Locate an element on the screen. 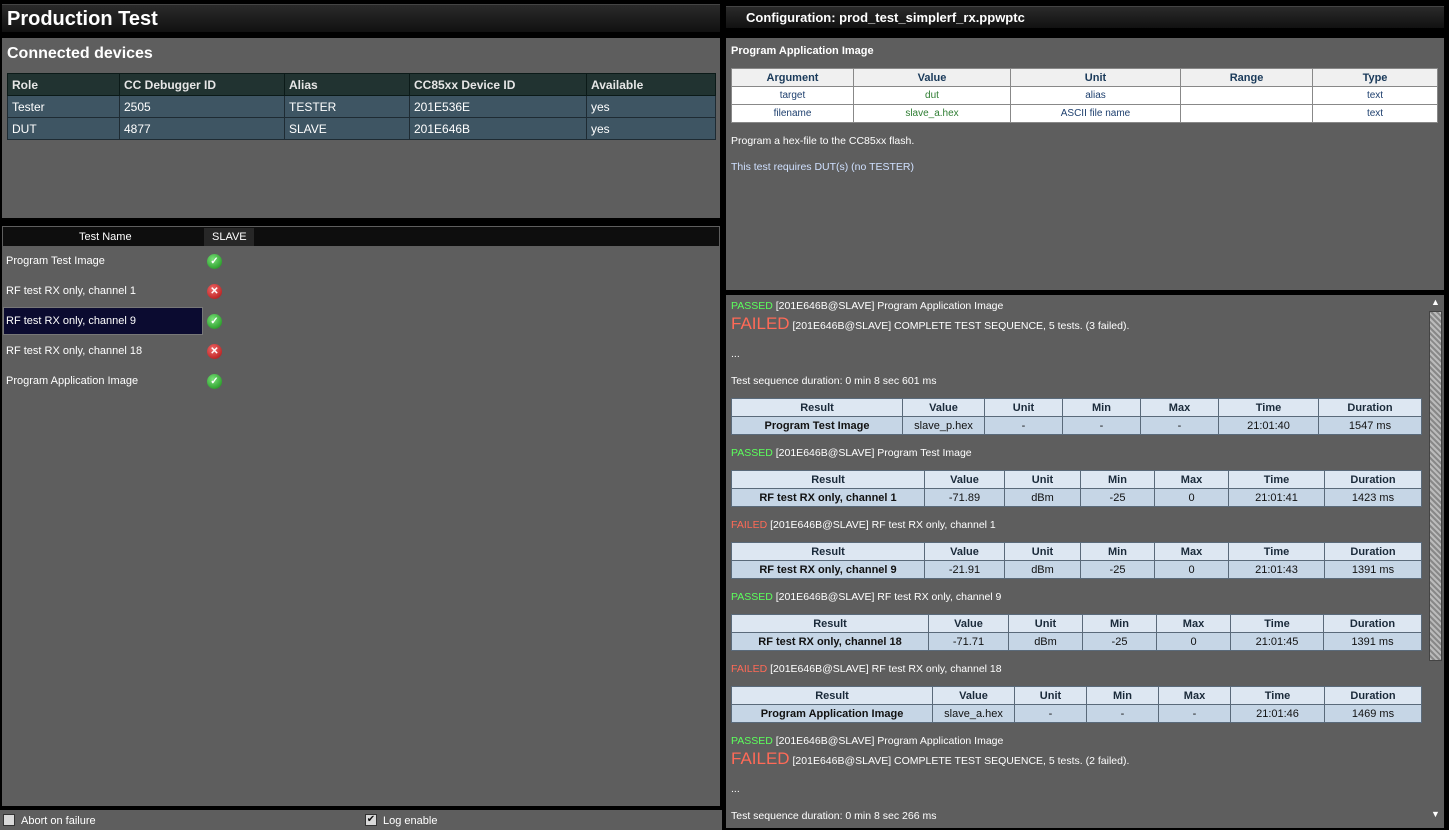 The image size is (1449, 830). abort-on-failure-checkbox is located at coordinates (9, 820).